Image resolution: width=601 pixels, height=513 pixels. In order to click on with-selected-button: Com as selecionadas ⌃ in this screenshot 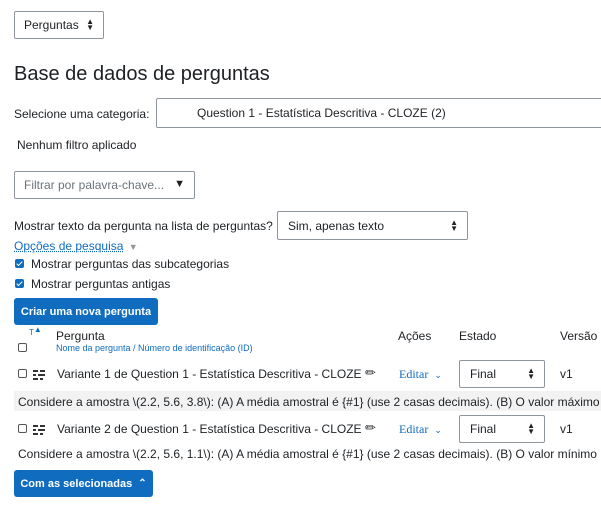, I will do `click(83, 483)`.